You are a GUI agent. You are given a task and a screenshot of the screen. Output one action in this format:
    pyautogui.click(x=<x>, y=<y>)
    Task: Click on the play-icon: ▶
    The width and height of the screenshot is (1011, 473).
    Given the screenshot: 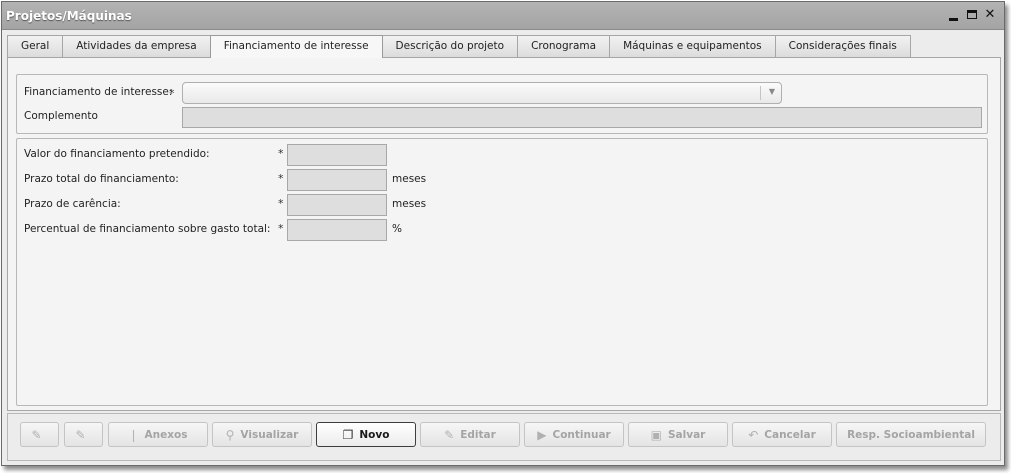 What is the action you would take?
    pyautogui.click(x=542, y=434)
    